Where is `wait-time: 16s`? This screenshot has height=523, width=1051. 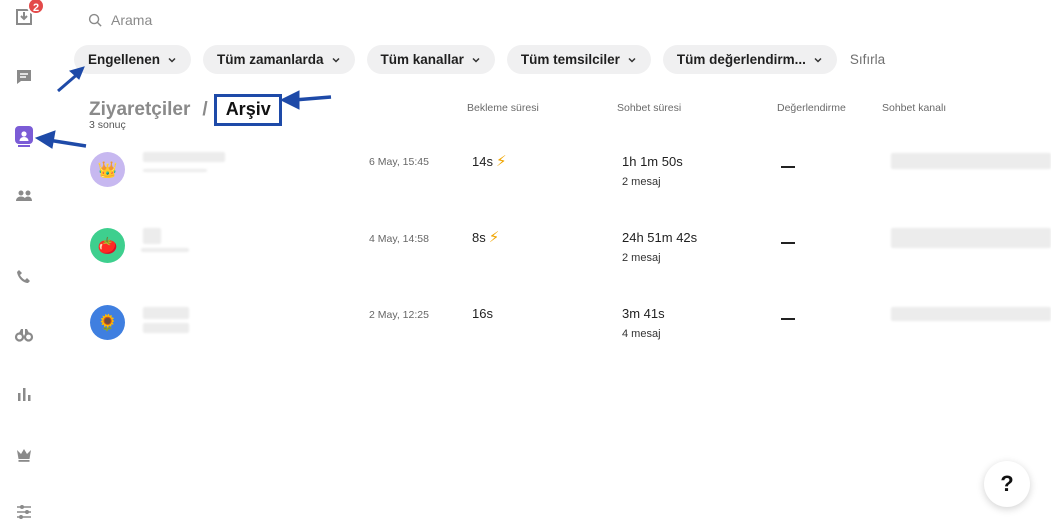
wait-time: 16s is located at coordinates (484, 313).